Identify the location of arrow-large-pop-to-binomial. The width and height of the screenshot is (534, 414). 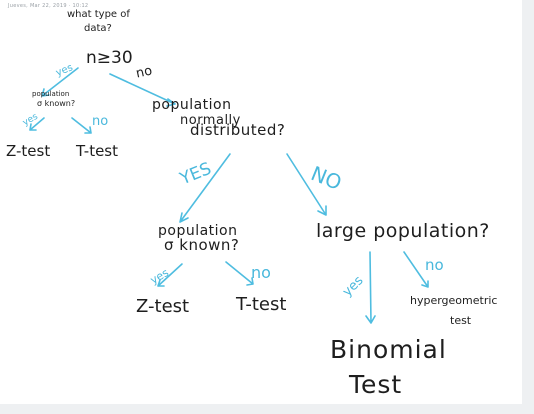
(370, 287).